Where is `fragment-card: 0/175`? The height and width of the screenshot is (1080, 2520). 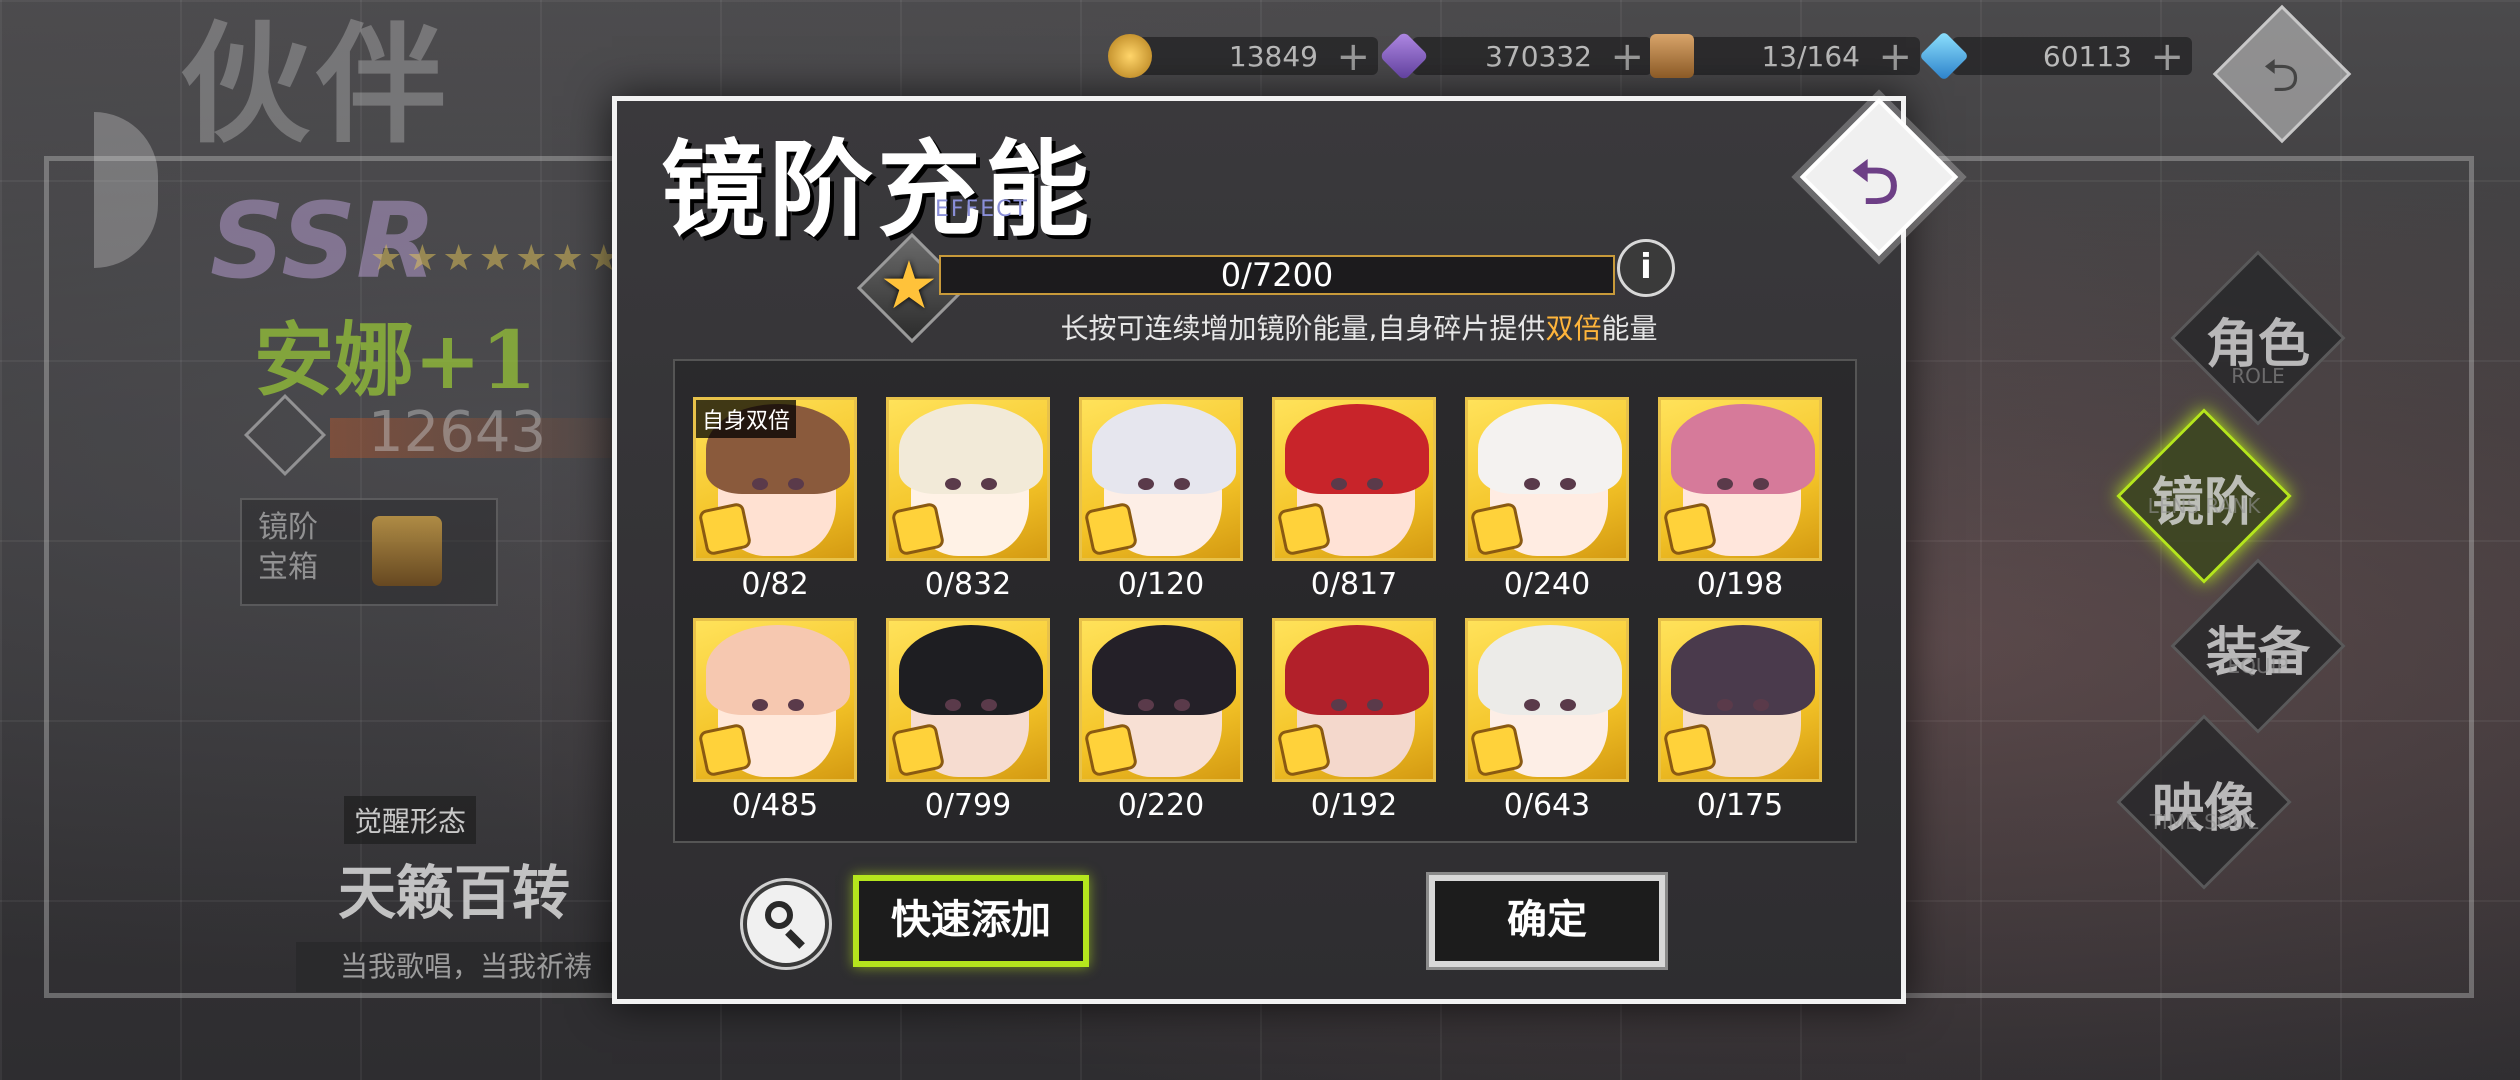 fragment-card: 0/175 is located at coordinates (1740, 720).